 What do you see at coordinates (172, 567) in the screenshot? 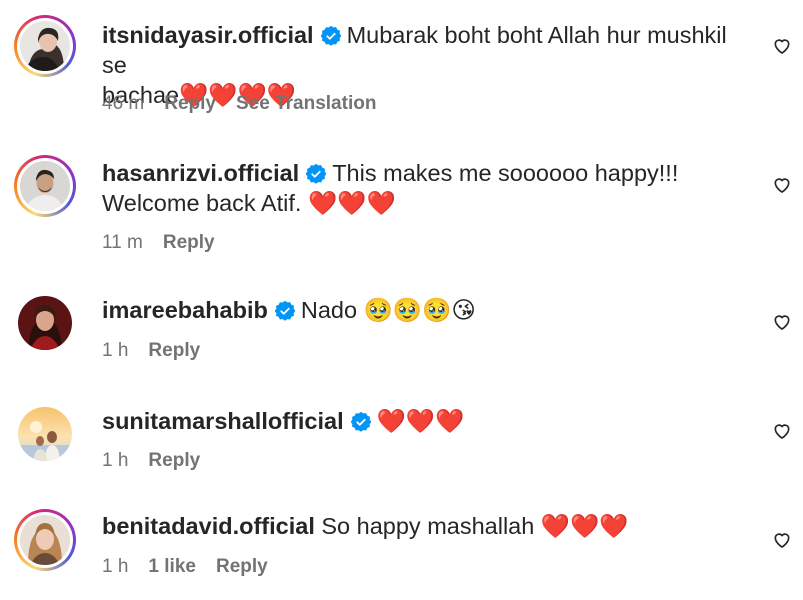
I see `likes-count: 1 like` at bounding box center [172, 567].